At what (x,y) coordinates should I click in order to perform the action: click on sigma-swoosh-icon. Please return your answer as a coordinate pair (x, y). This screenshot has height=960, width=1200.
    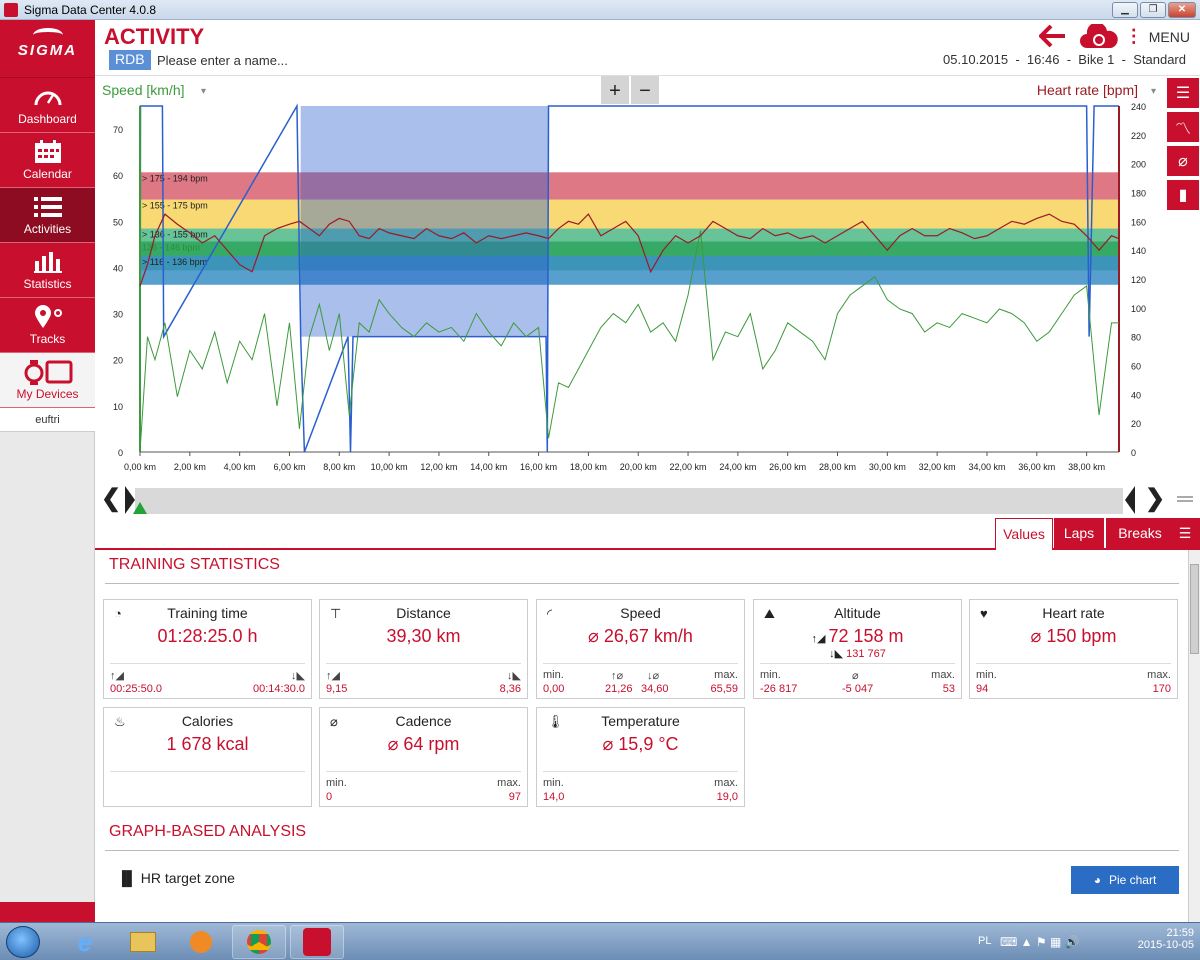
    Looking at the image, I should click on (47, 35).